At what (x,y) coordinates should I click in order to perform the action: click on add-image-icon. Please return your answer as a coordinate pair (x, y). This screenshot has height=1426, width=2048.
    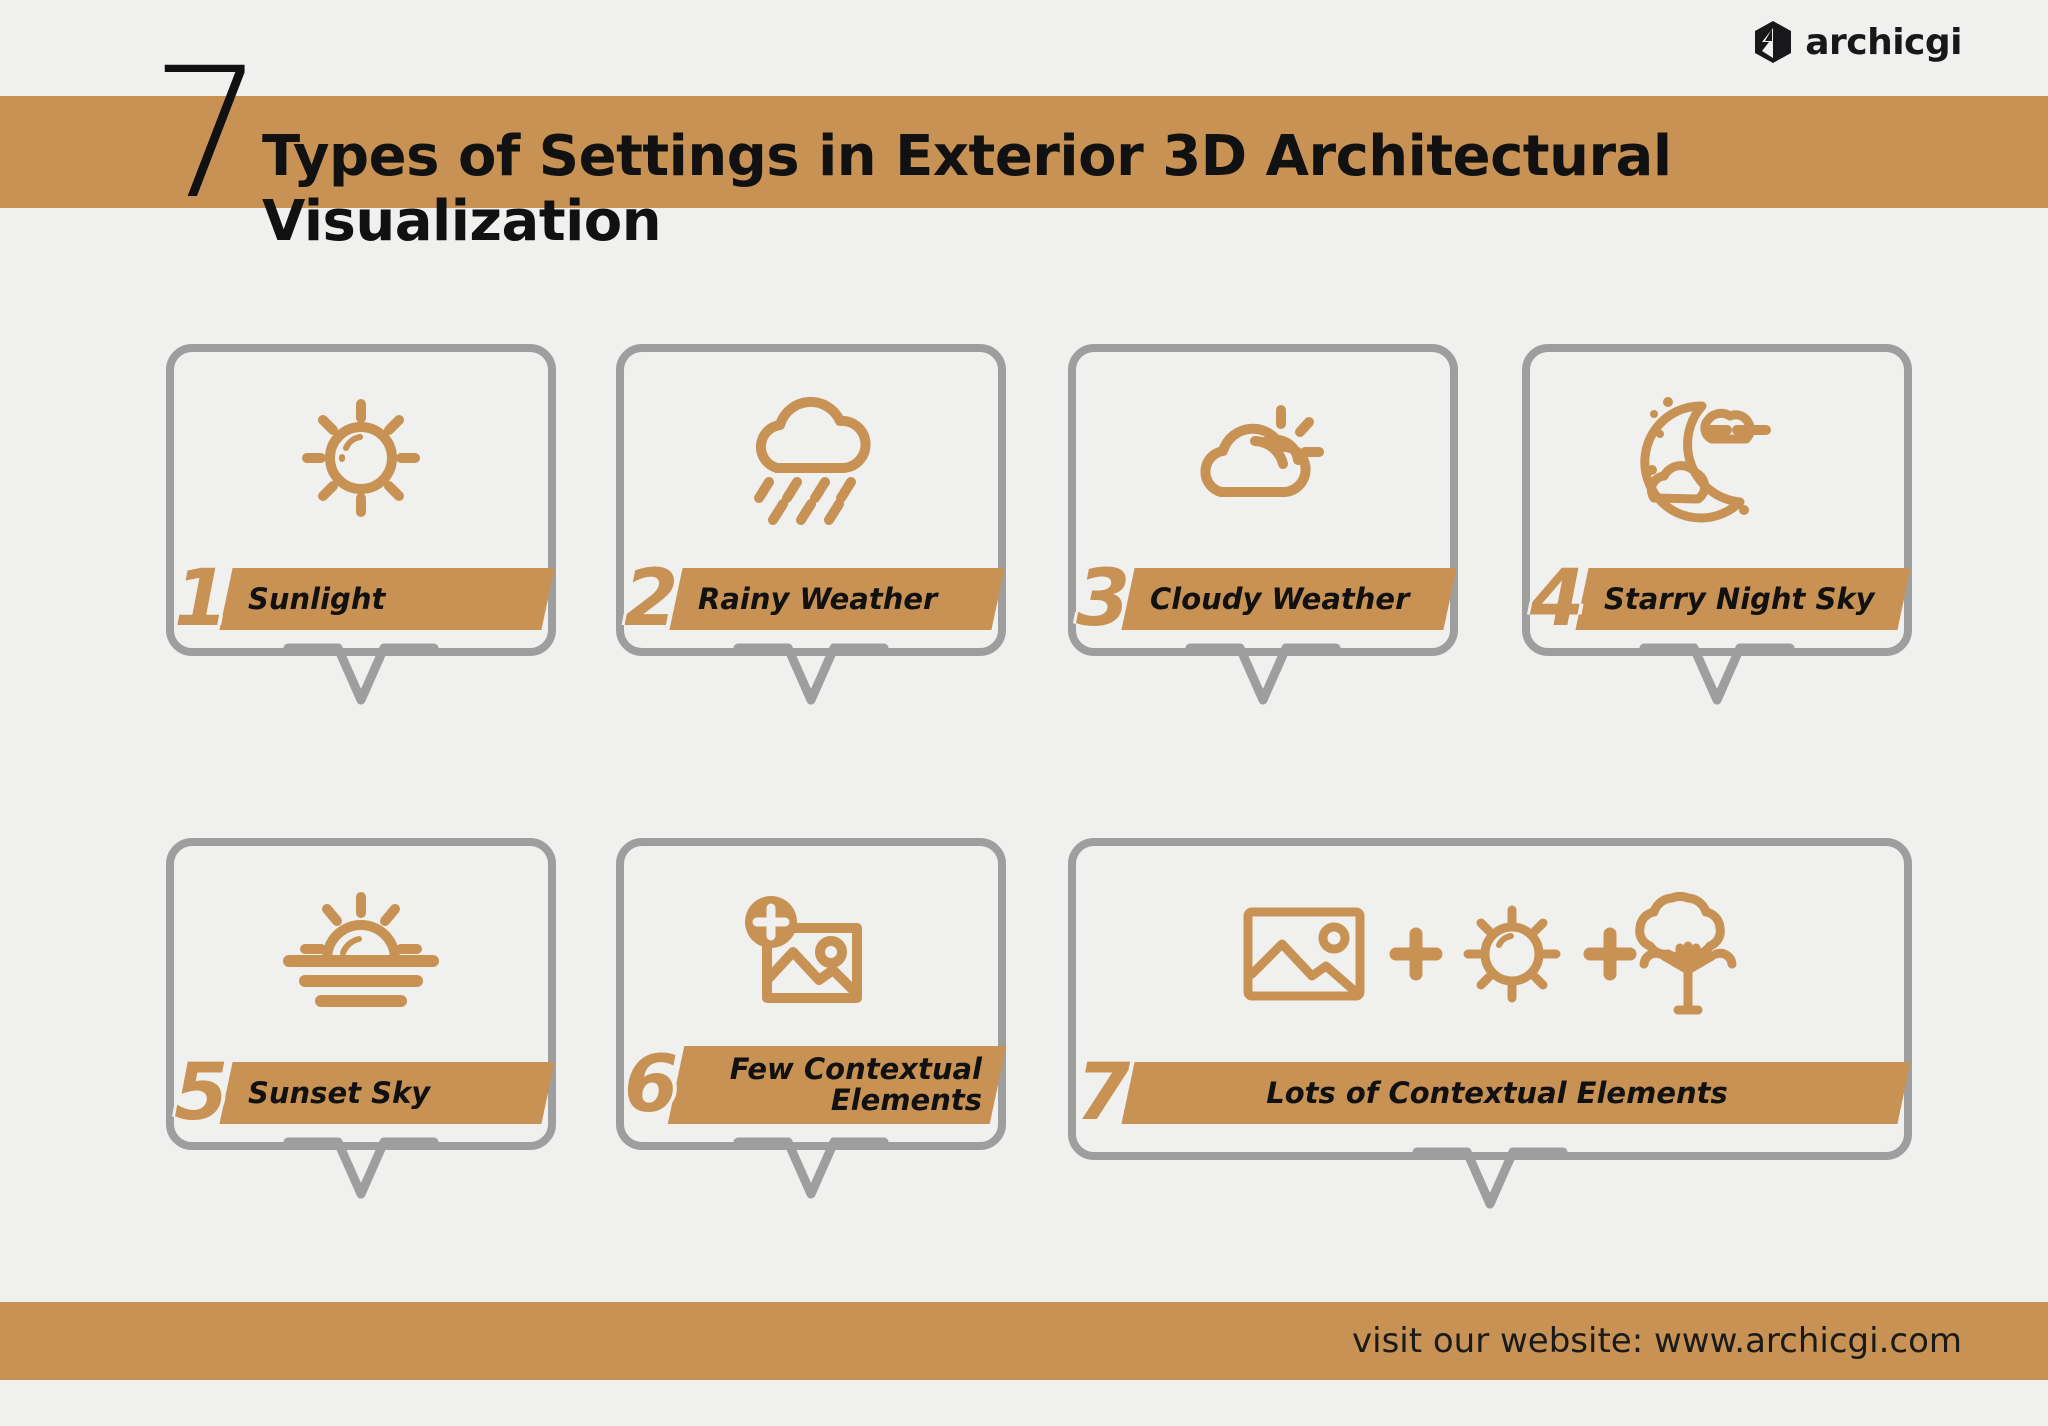
    Looking at the image, I should click on (811, 952).